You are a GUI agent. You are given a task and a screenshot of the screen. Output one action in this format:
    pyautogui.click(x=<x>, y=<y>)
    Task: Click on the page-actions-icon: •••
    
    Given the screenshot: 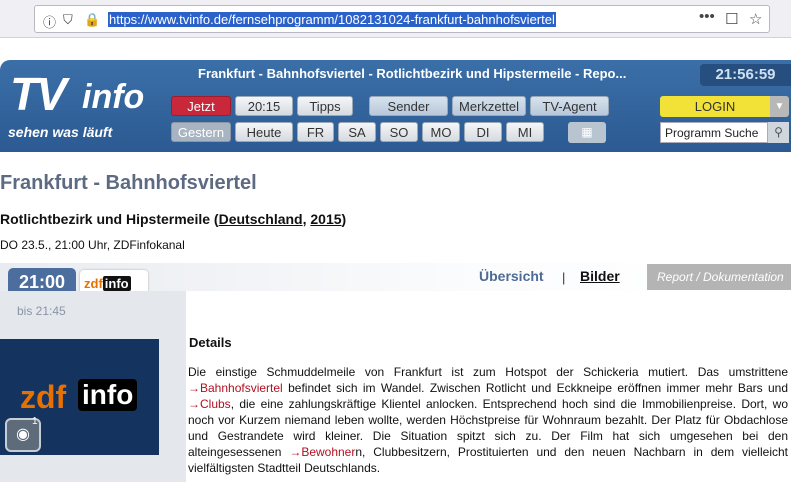 What is the action you would take?
    pyautogui.click(x=707, y=16)
    